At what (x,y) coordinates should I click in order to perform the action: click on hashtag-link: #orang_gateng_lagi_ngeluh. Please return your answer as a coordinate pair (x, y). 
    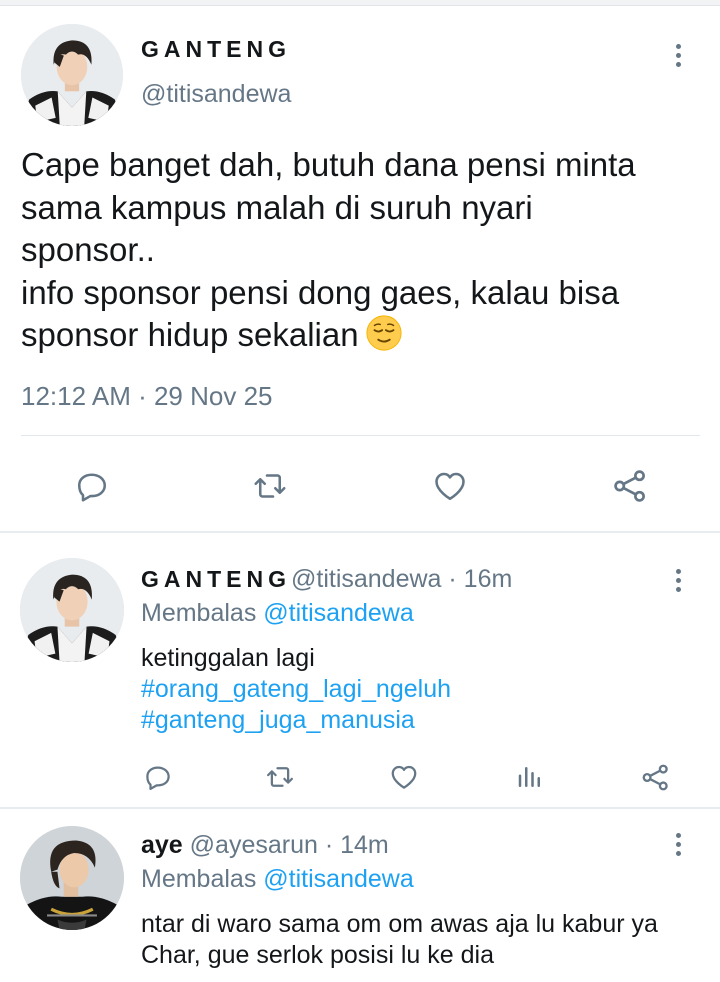
    Looking at the image, I should click on (421, 689).